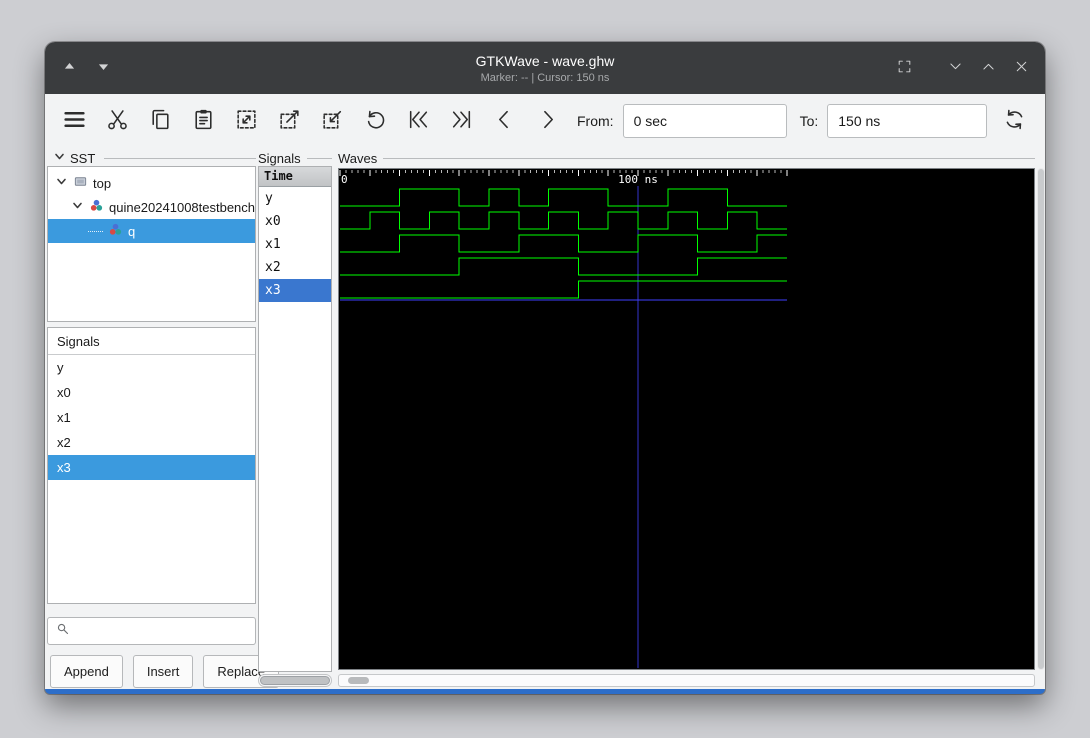  I want to click on zoom-fit-icon, so click(246, 121).